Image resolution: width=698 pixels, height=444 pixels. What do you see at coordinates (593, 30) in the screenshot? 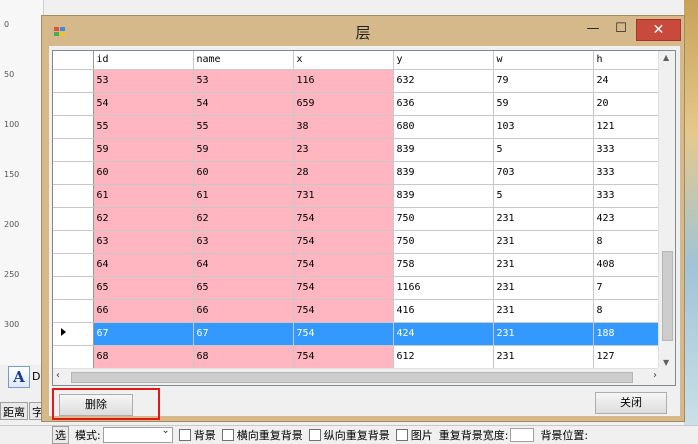
I see `minimize-button: —` at bounding box center [593, 30].